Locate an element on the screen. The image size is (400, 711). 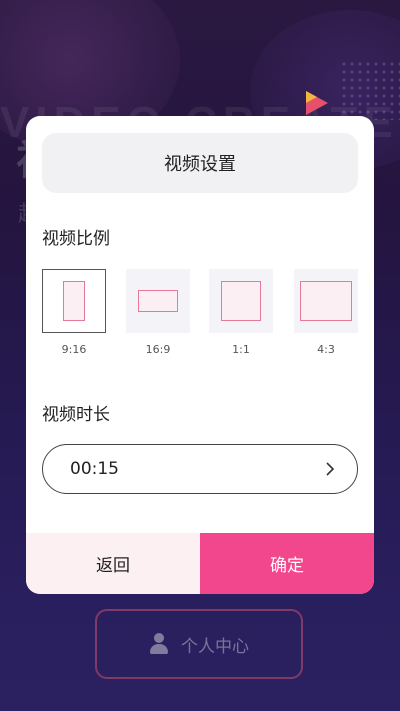
ratio-option-9-16: 9:16 is located at coordinates (74, 312).